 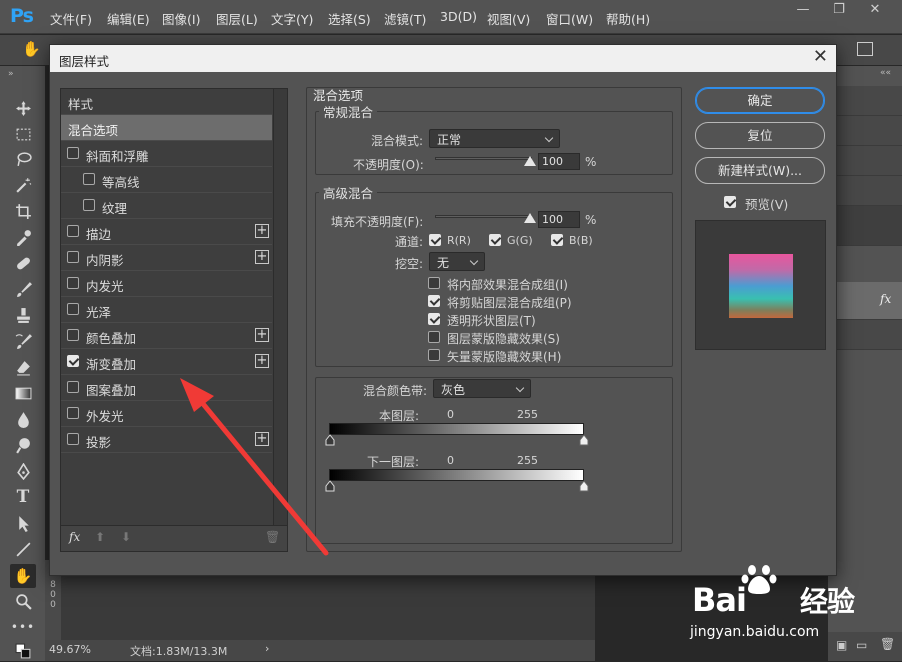 What do you see at coordinates (23, 134) in the screenshot?
I see `marquee-tool-icon` at bounding box center [23, 134].